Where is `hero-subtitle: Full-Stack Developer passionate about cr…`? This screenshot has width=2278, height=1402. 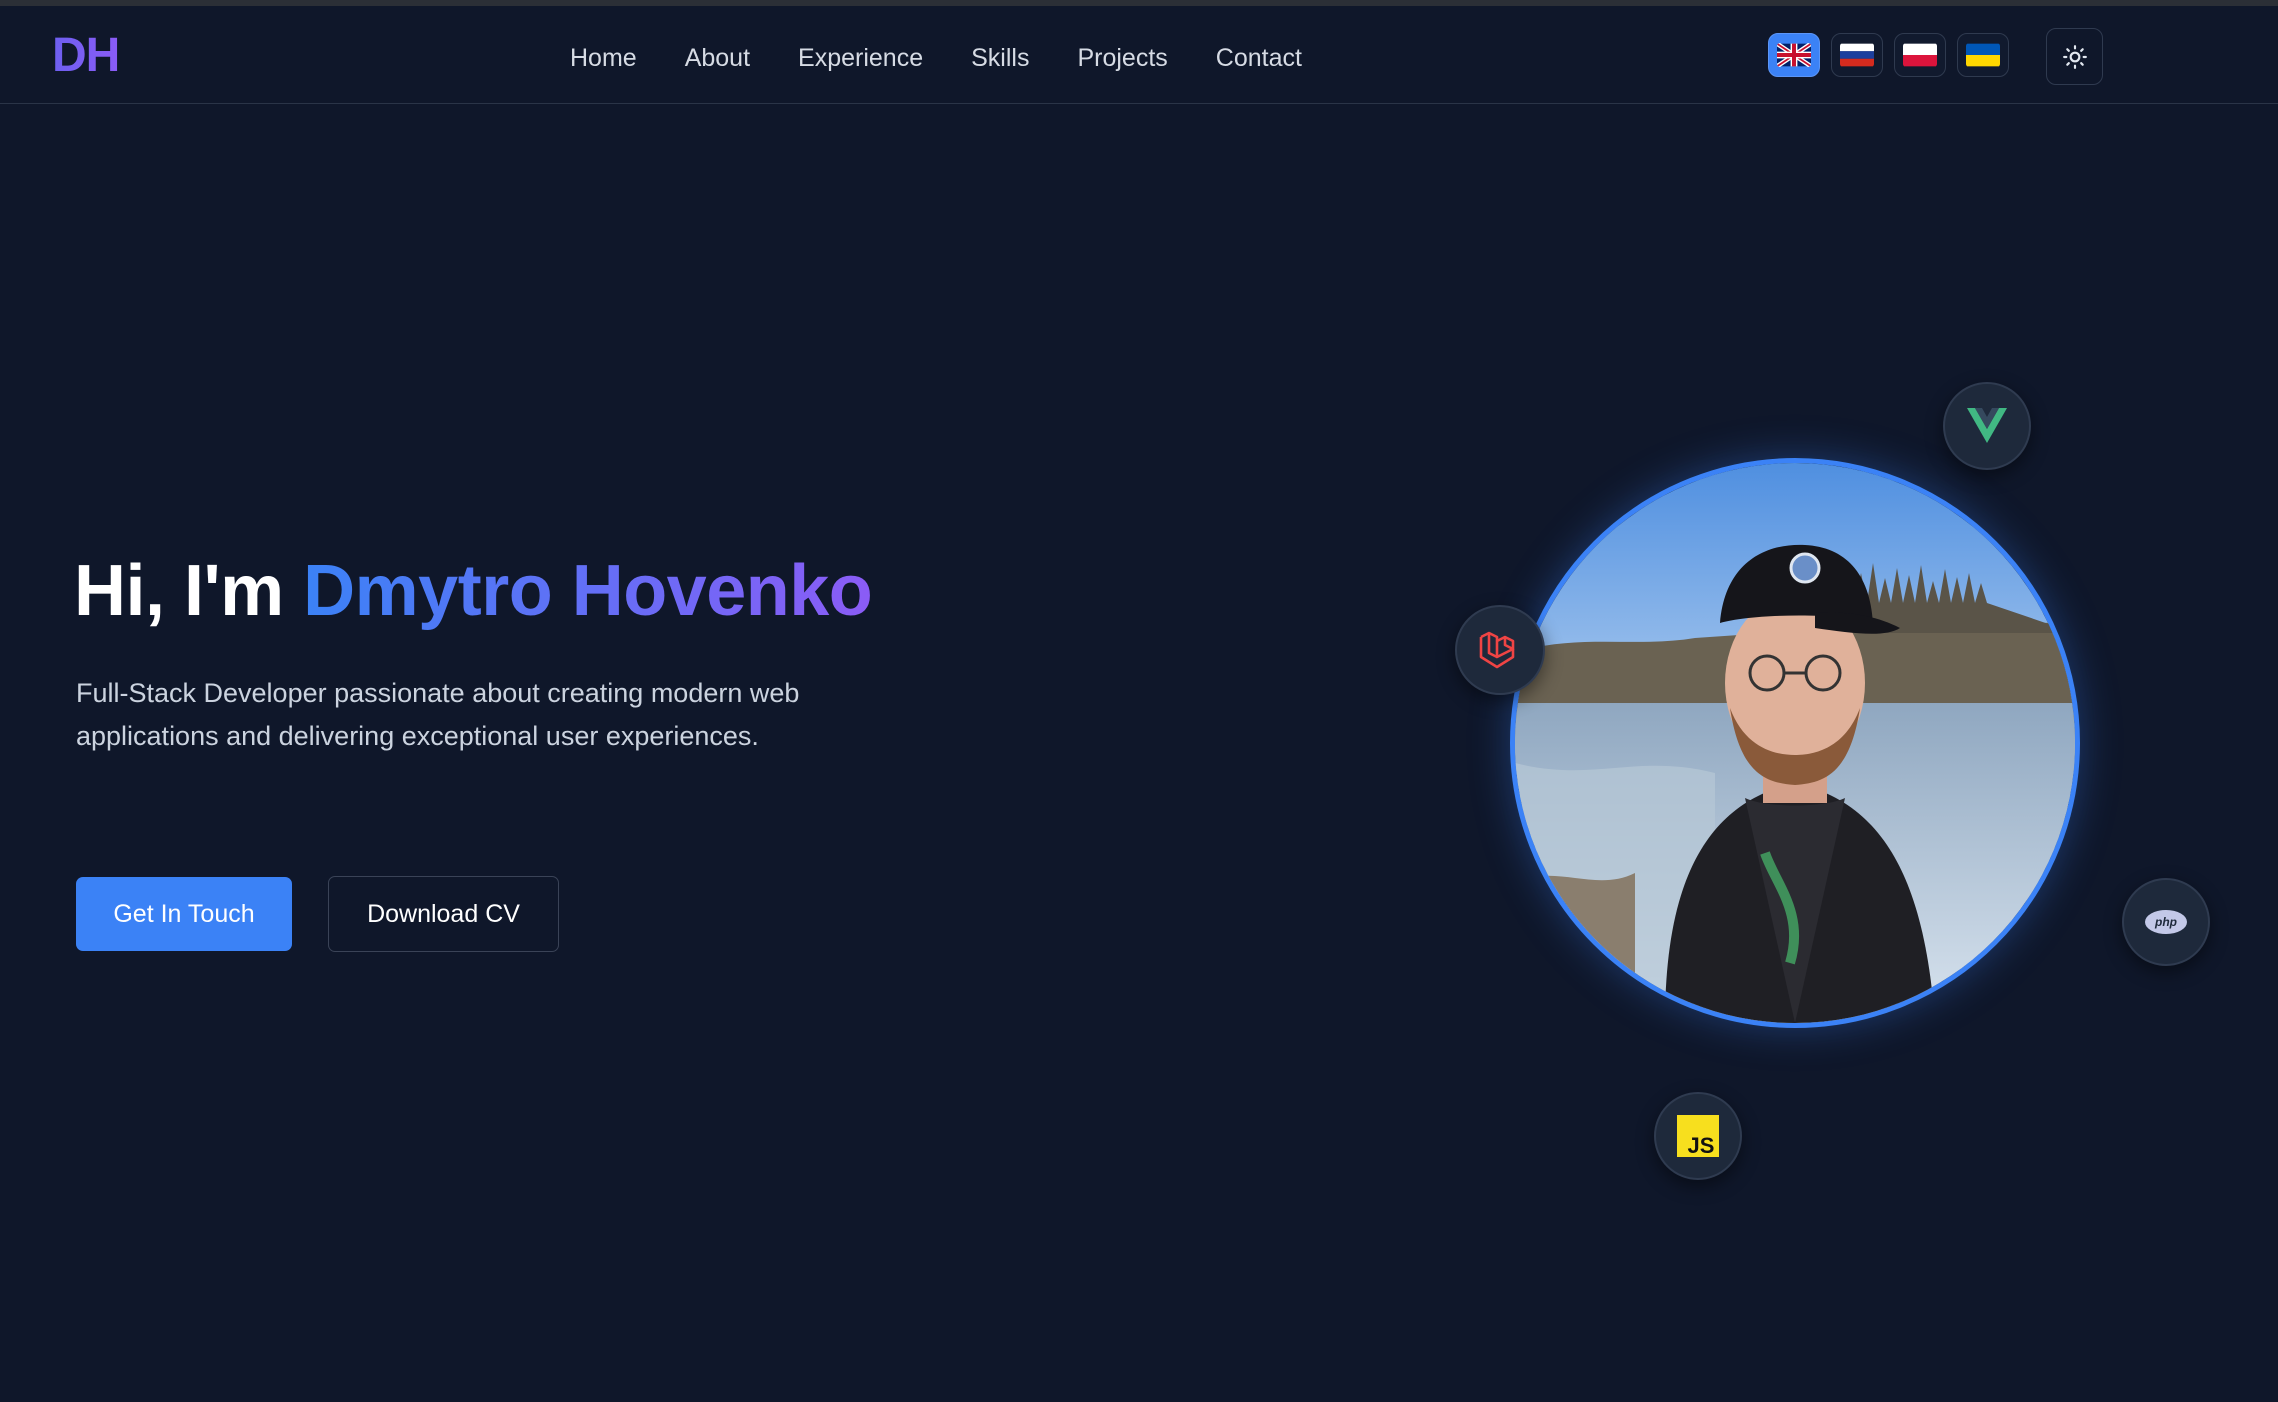 hero-subtitle: Full-Stack Developer passionate about cr… is located at coordinates (438, 714).